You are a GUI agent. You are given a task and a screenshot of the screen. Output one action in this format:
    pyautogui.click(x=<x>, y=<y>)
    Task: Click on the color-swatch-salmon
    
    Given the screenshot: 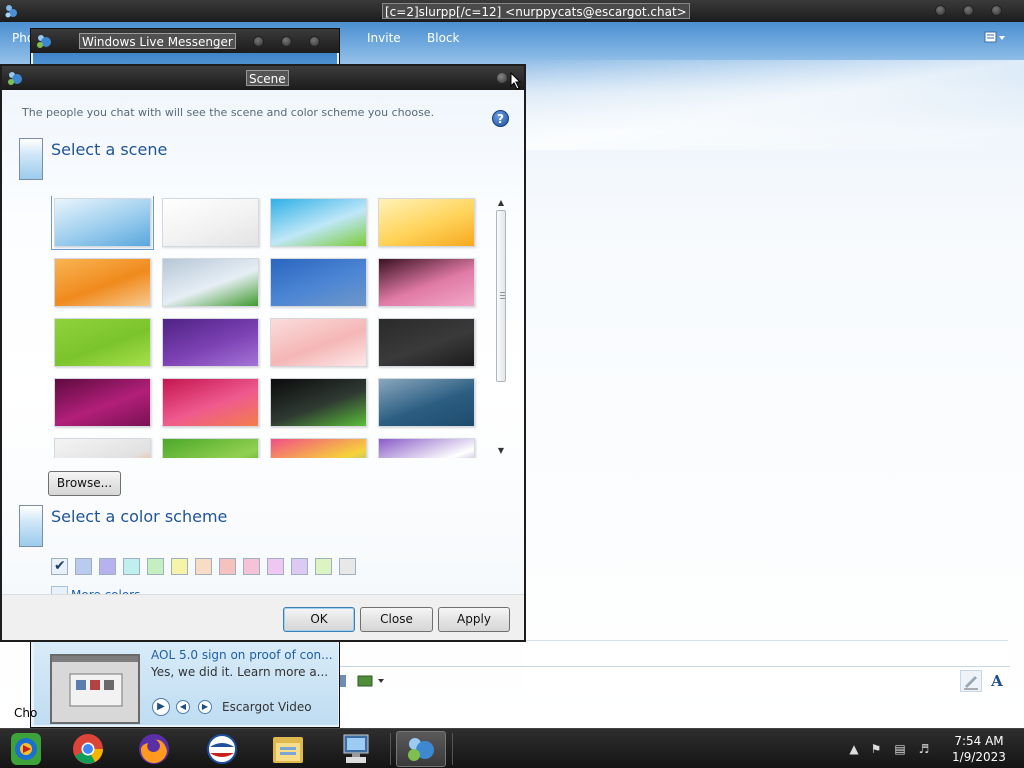 What is the action you would take?
    pyautogui.click(x=227, y=566)
    